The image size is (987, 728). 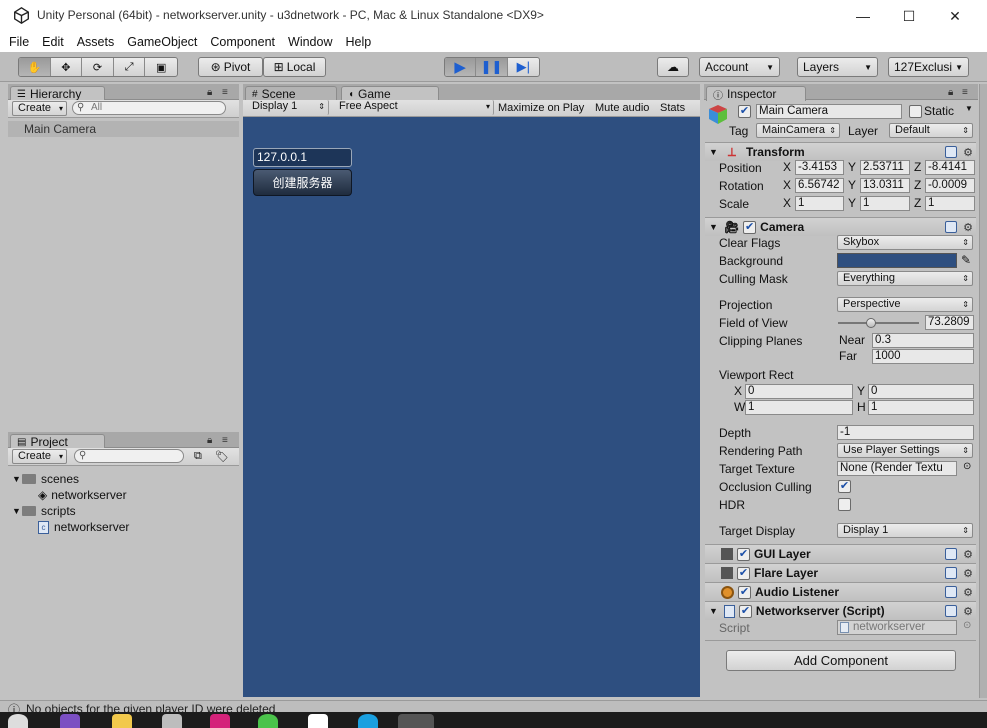 What do you see at coordinates (302, 182) in the screenshot?
I see `create-server-button: 创建服务器` at bounding box center [302, 182].